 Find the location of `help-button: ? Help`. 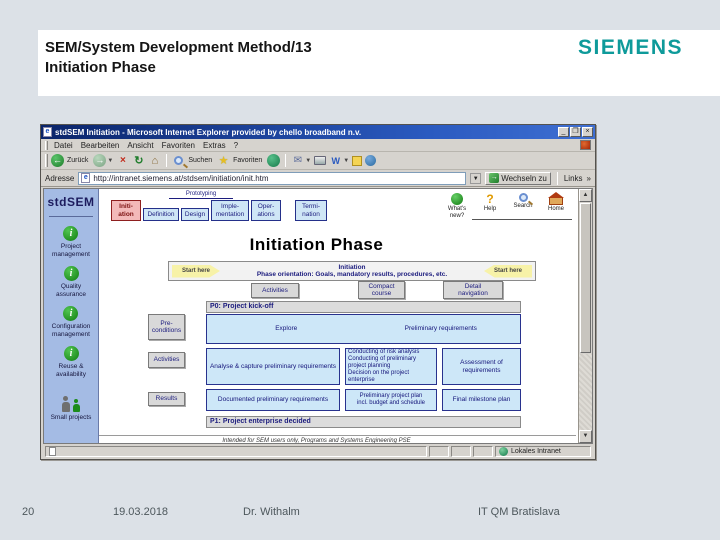

help-button: ? Help is located at coordinates (490, 206).